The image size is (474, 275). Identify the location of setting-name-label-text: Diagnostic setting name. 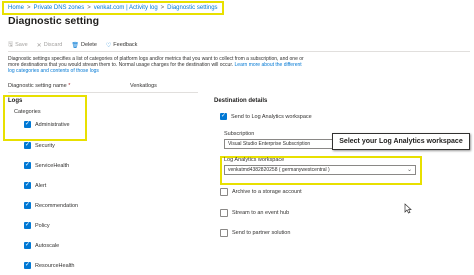
(37, 86).